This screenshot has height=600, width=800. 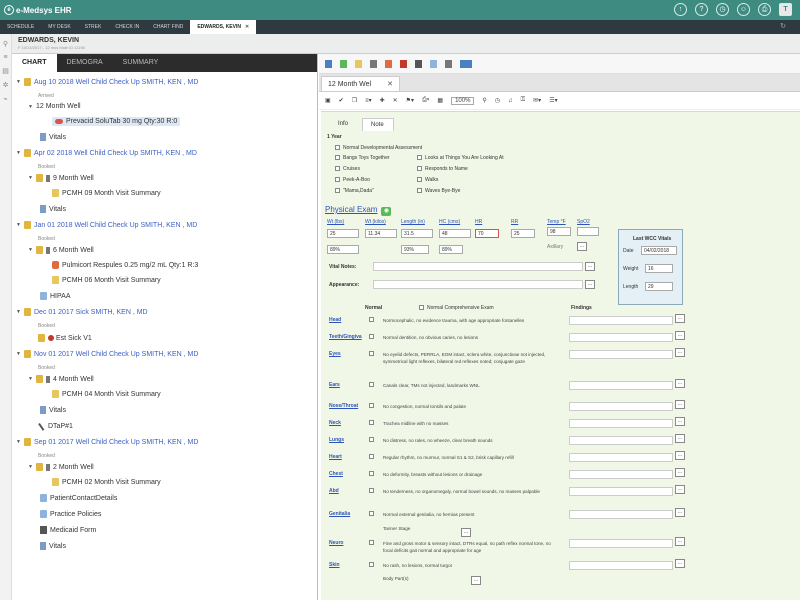 I want to click on rr-input: 25, so click(x=523, y=233).